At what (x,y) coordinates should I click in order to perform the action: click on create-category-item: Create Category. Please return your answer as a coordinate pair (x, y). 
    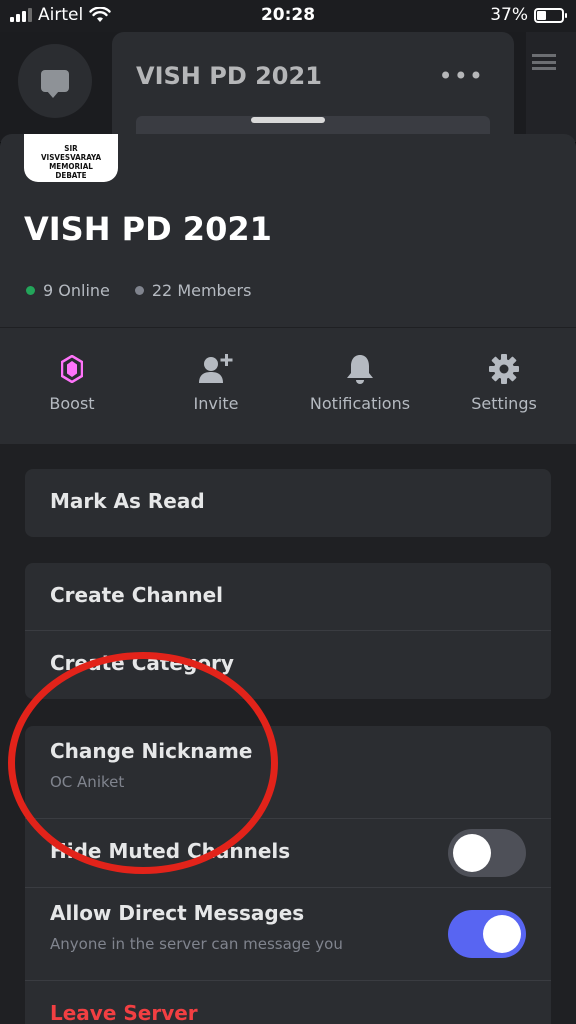
    Looking at the image, I should click on (288, 665).